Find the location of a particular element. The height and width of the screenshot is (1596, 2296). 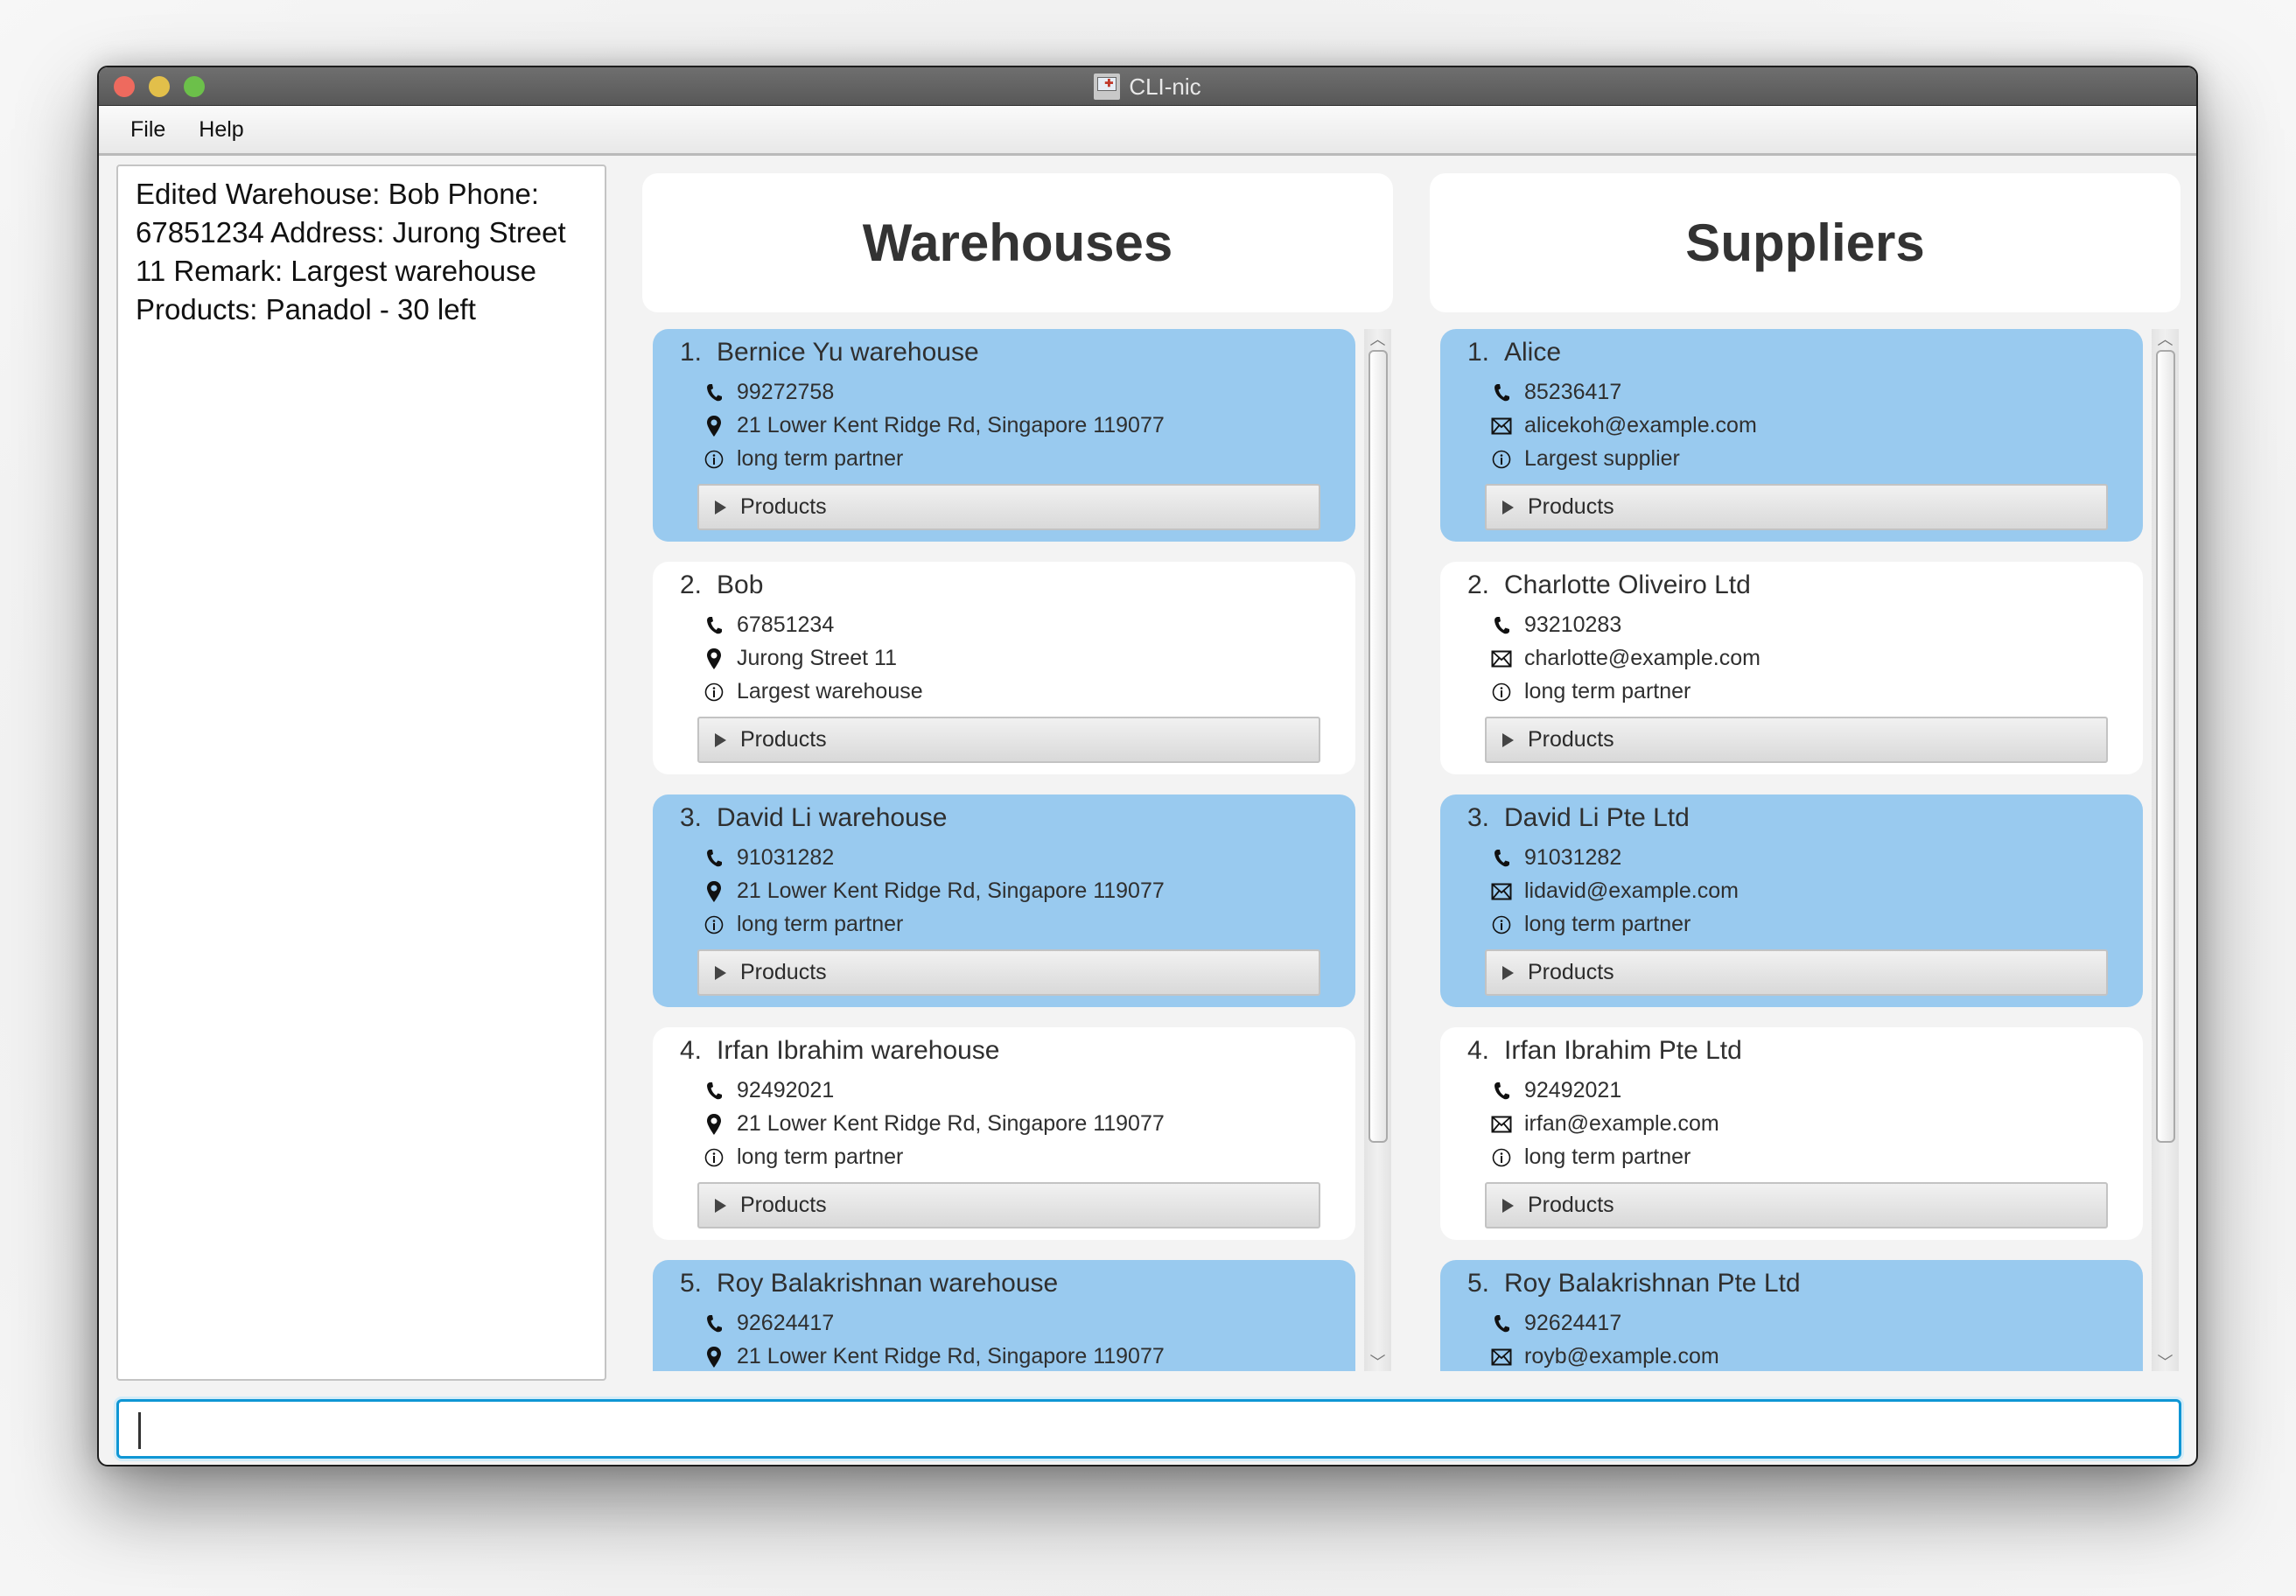

phone-row: 92624417 is located at coordinates (769, 1323).